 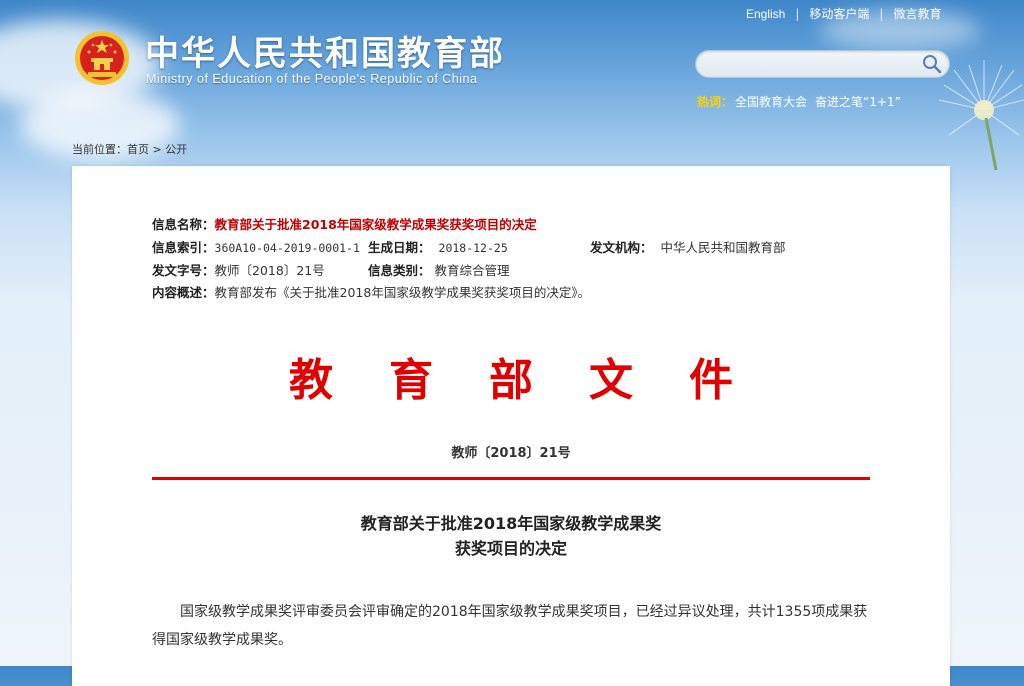 What do you see at coordinates (473, 248) in the screenshot?
I see `meta-date-value: 2018-12-25` at bounding box center [473, 248].